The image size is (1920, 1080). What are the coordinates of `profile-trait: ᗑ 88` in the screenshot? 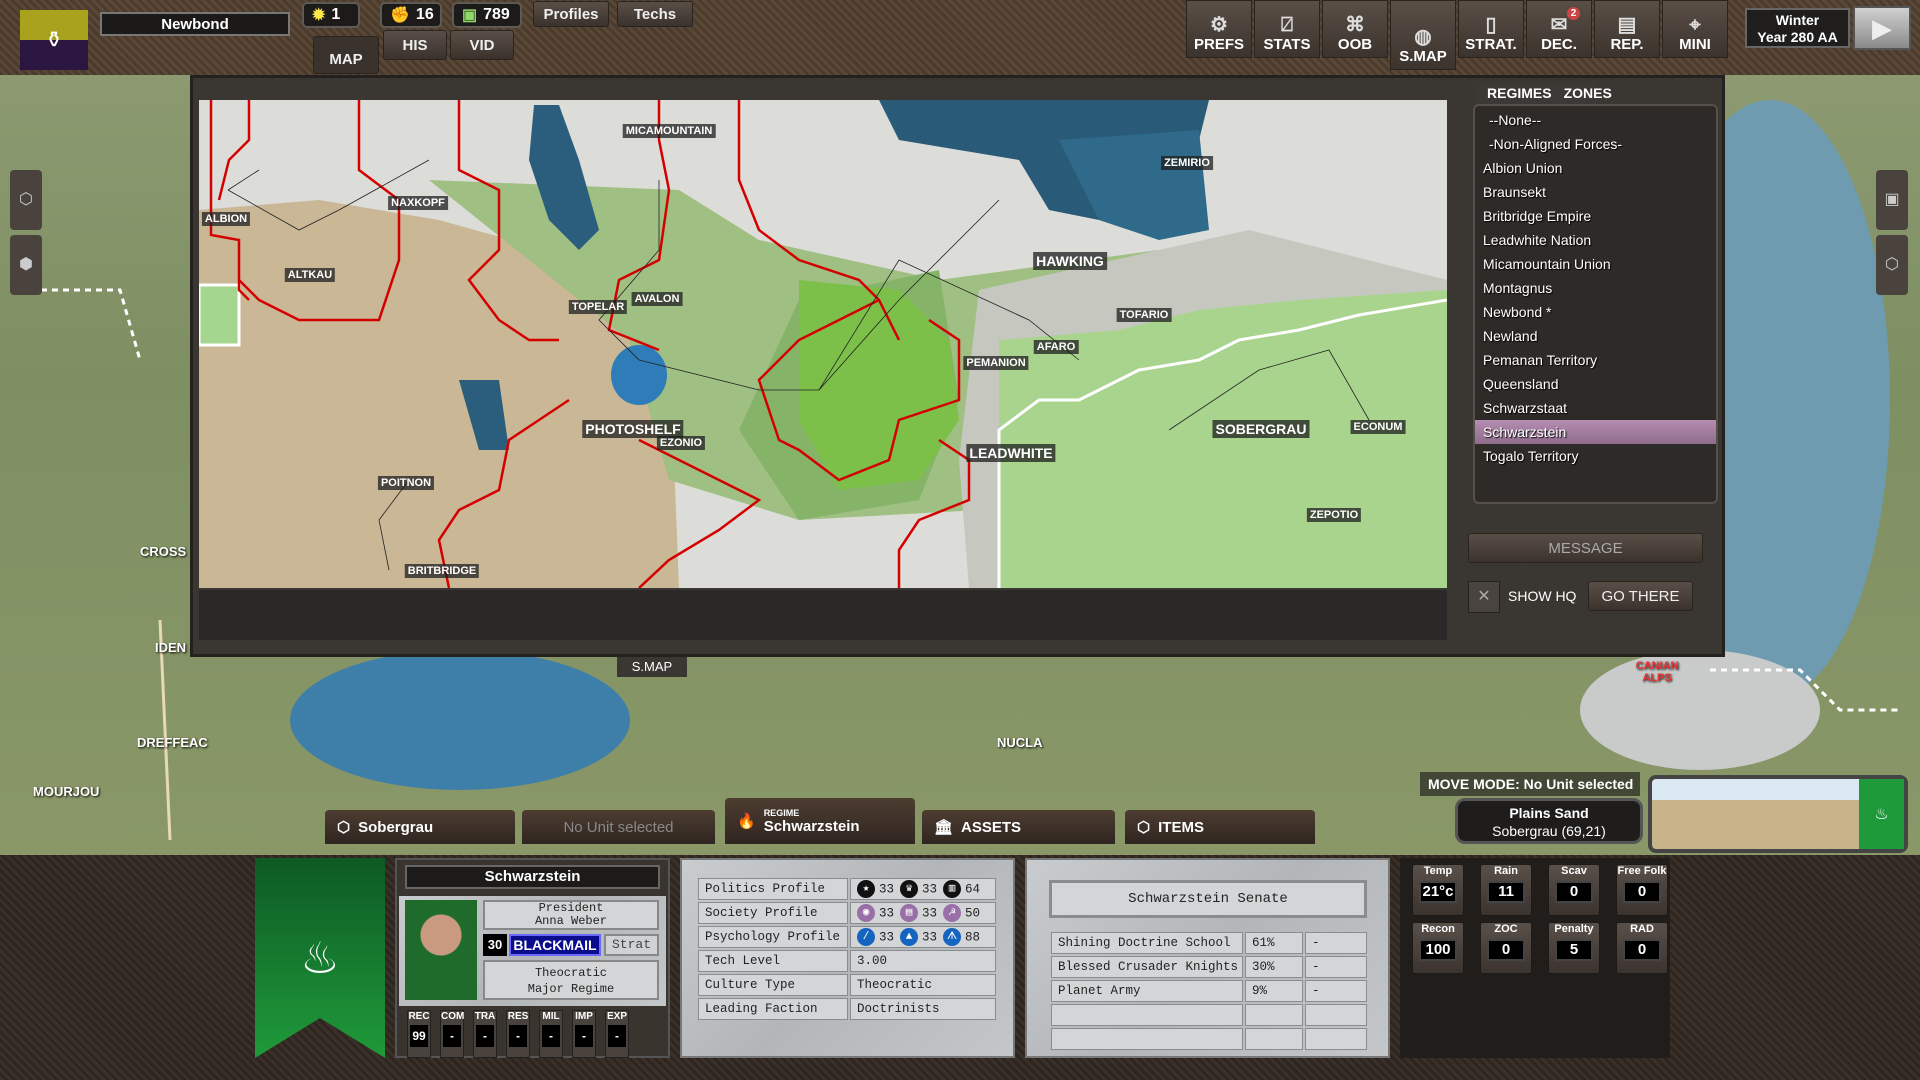 It's located at (961, 937).